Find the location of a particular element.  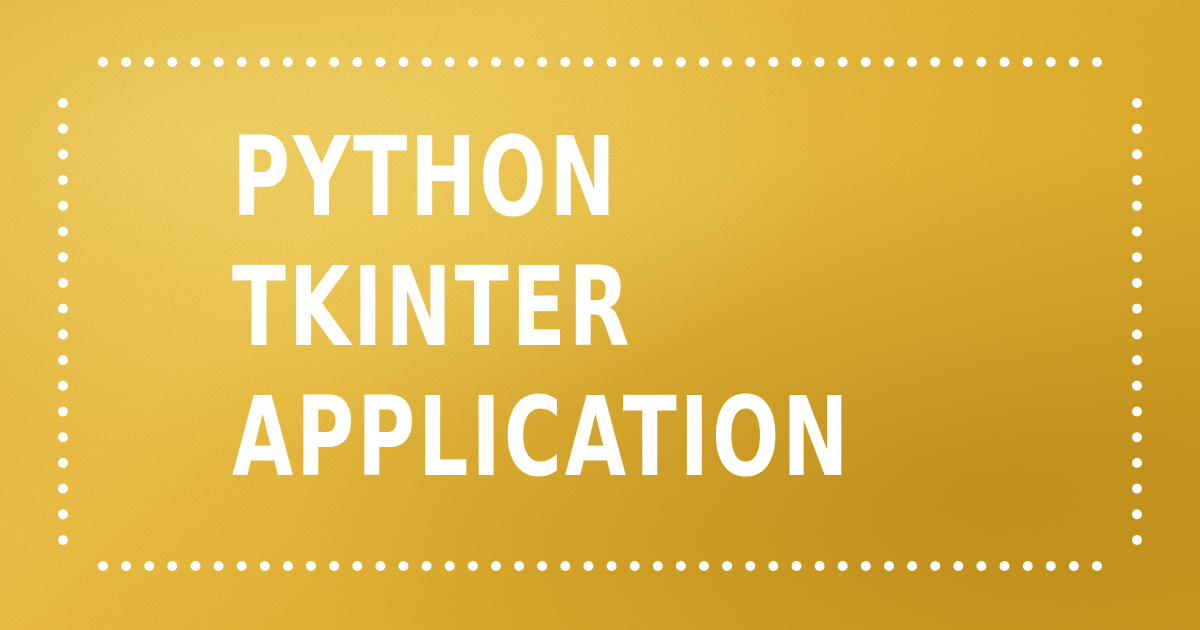

headline-line-1: PYTHON is located at coordinates (425, 177).